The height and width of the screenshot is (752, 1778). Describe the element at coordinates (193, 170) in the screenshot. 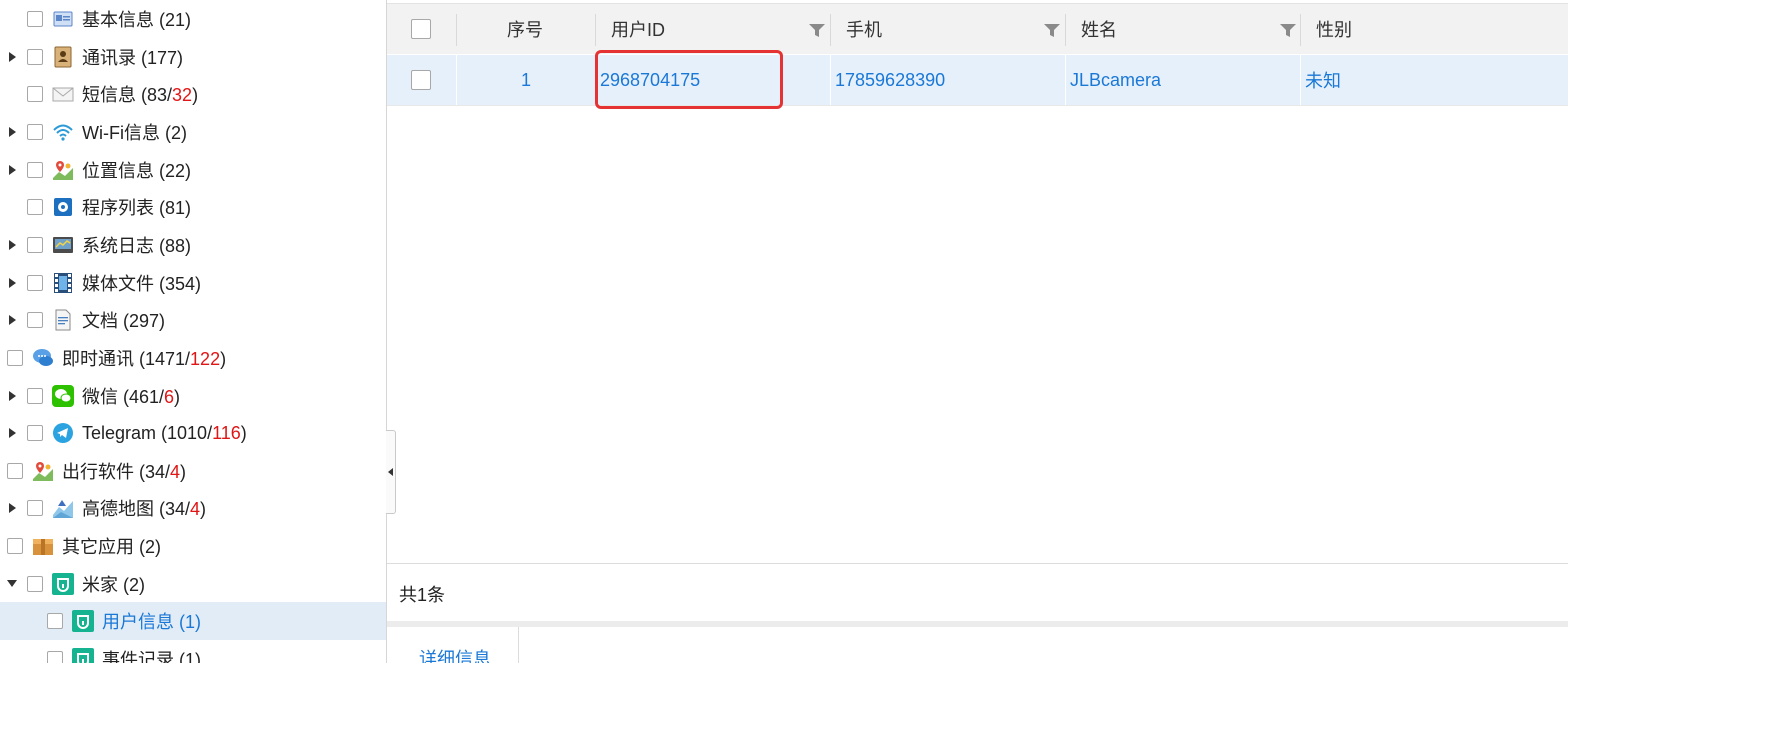

I see `tree-item: 位置信息 (22)` at that location.